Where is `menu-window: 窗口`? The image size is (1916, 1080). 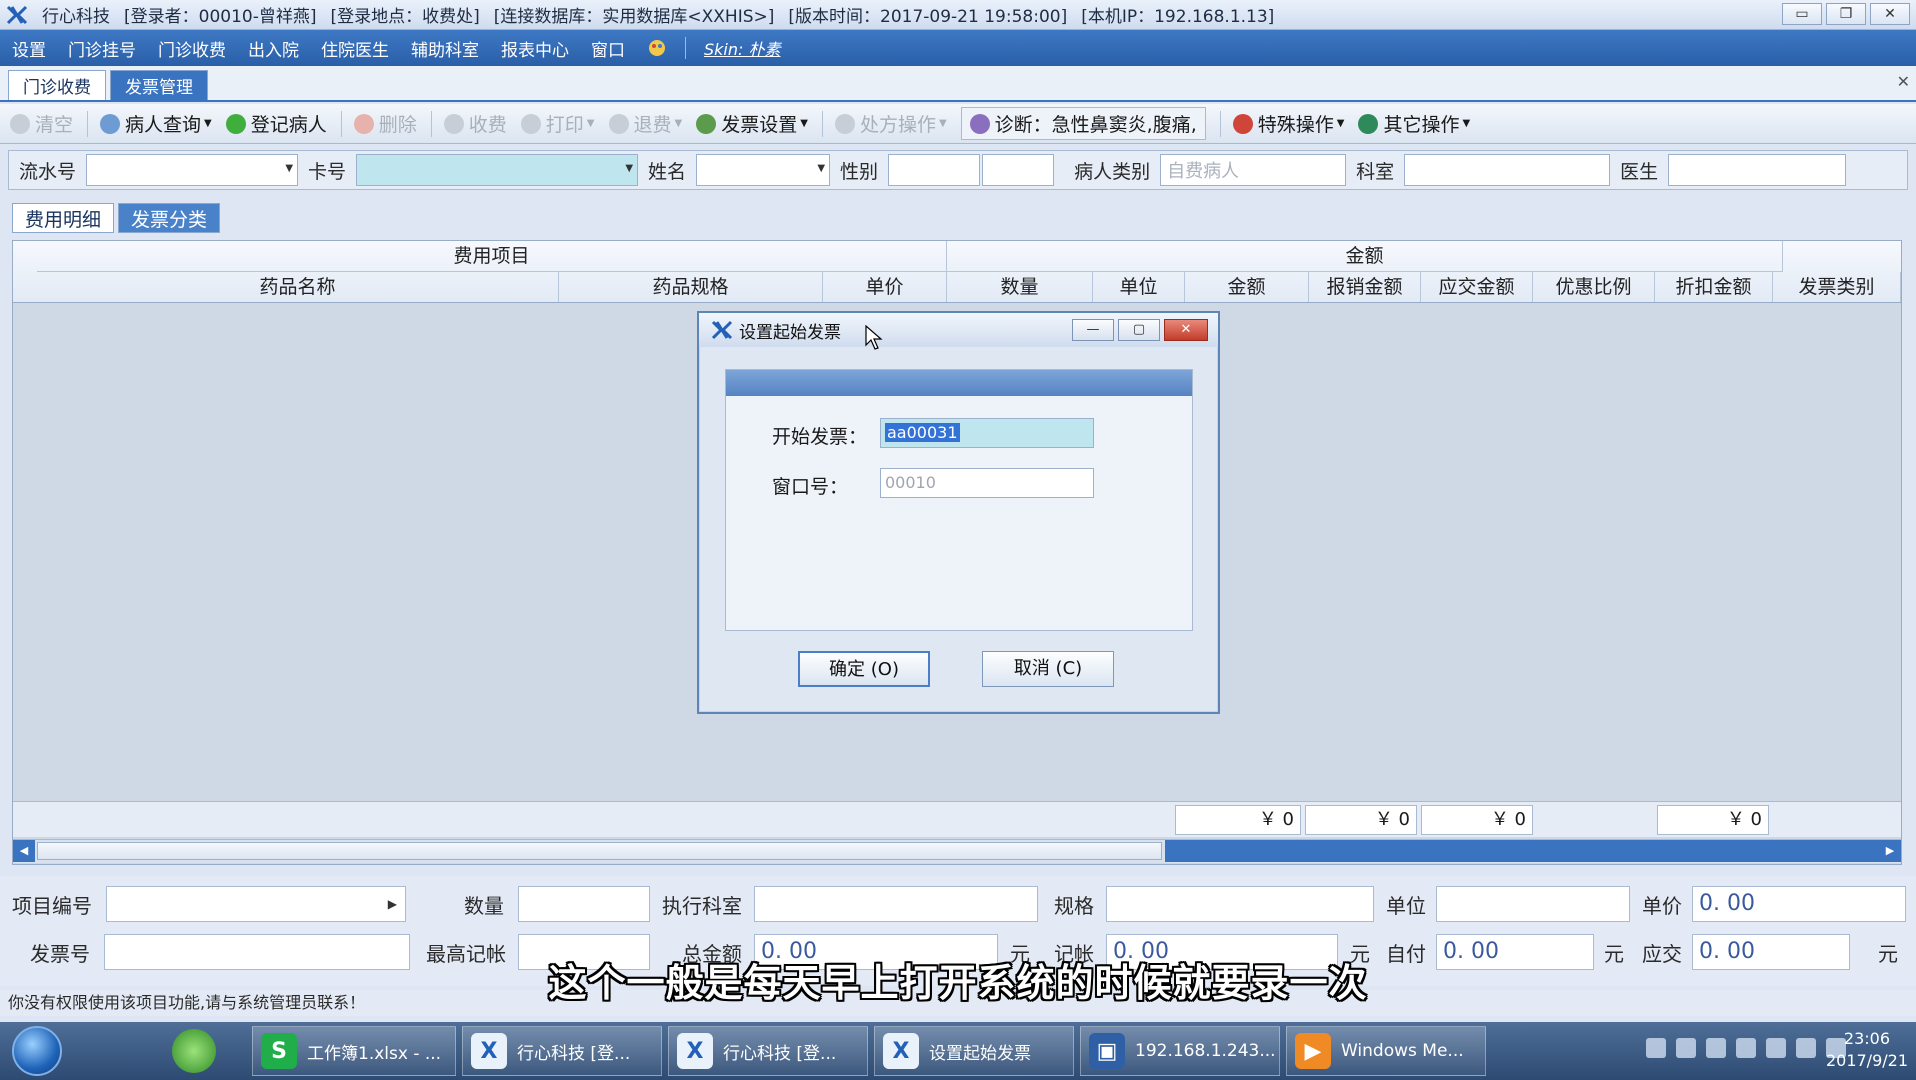 menu-window: 窗口 is located at coordinates (608, 48).